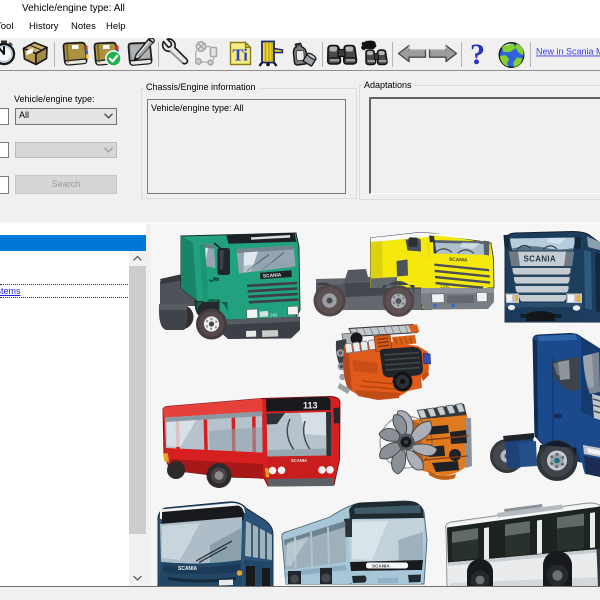 Image resolution: width=600 pixels, height=600 pixels. Describe the element at coordinates (274, 315) in the screenshot. I see `svg-text: 143` at that location.